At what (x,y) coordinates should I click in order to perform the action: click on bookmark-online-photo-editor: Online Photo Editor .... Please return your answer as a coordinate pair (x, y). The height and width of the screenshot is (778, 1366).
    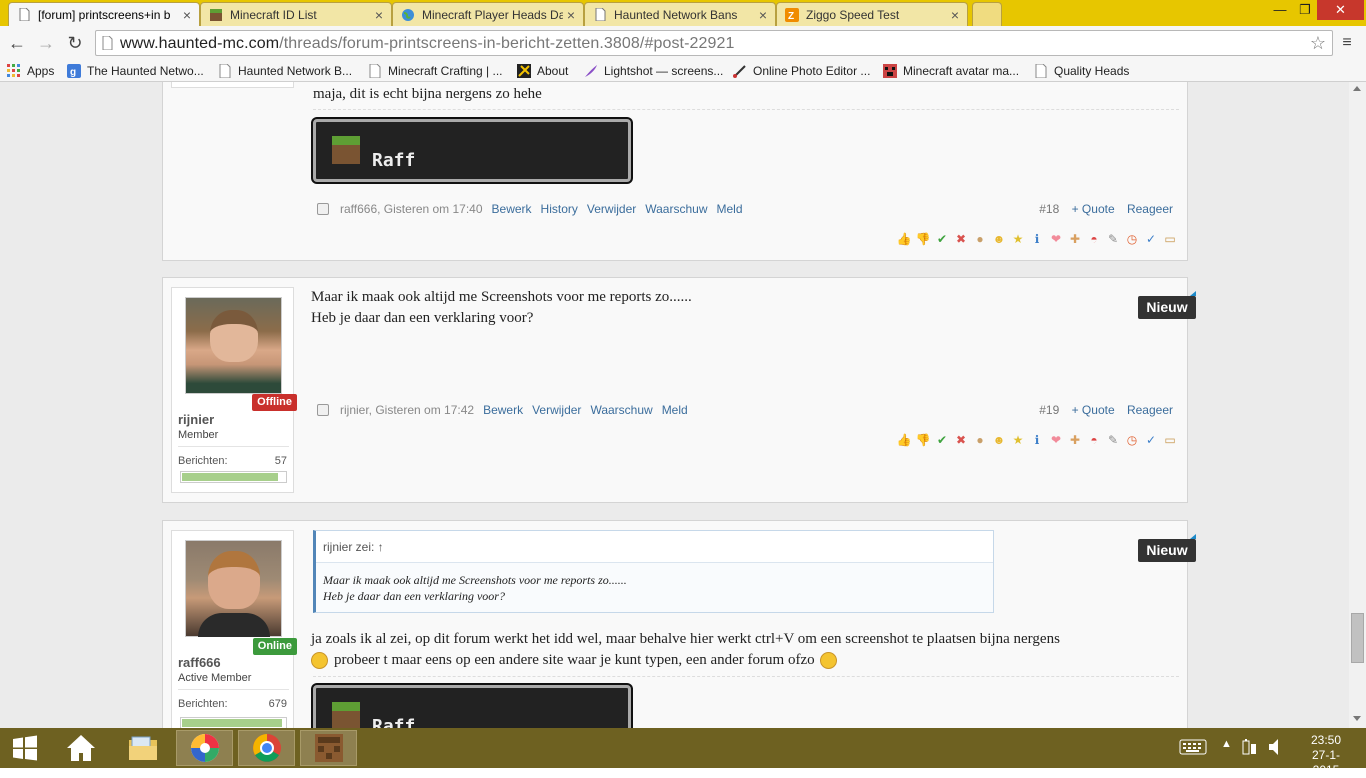
    Looking at the image, I should click on (801, 70).